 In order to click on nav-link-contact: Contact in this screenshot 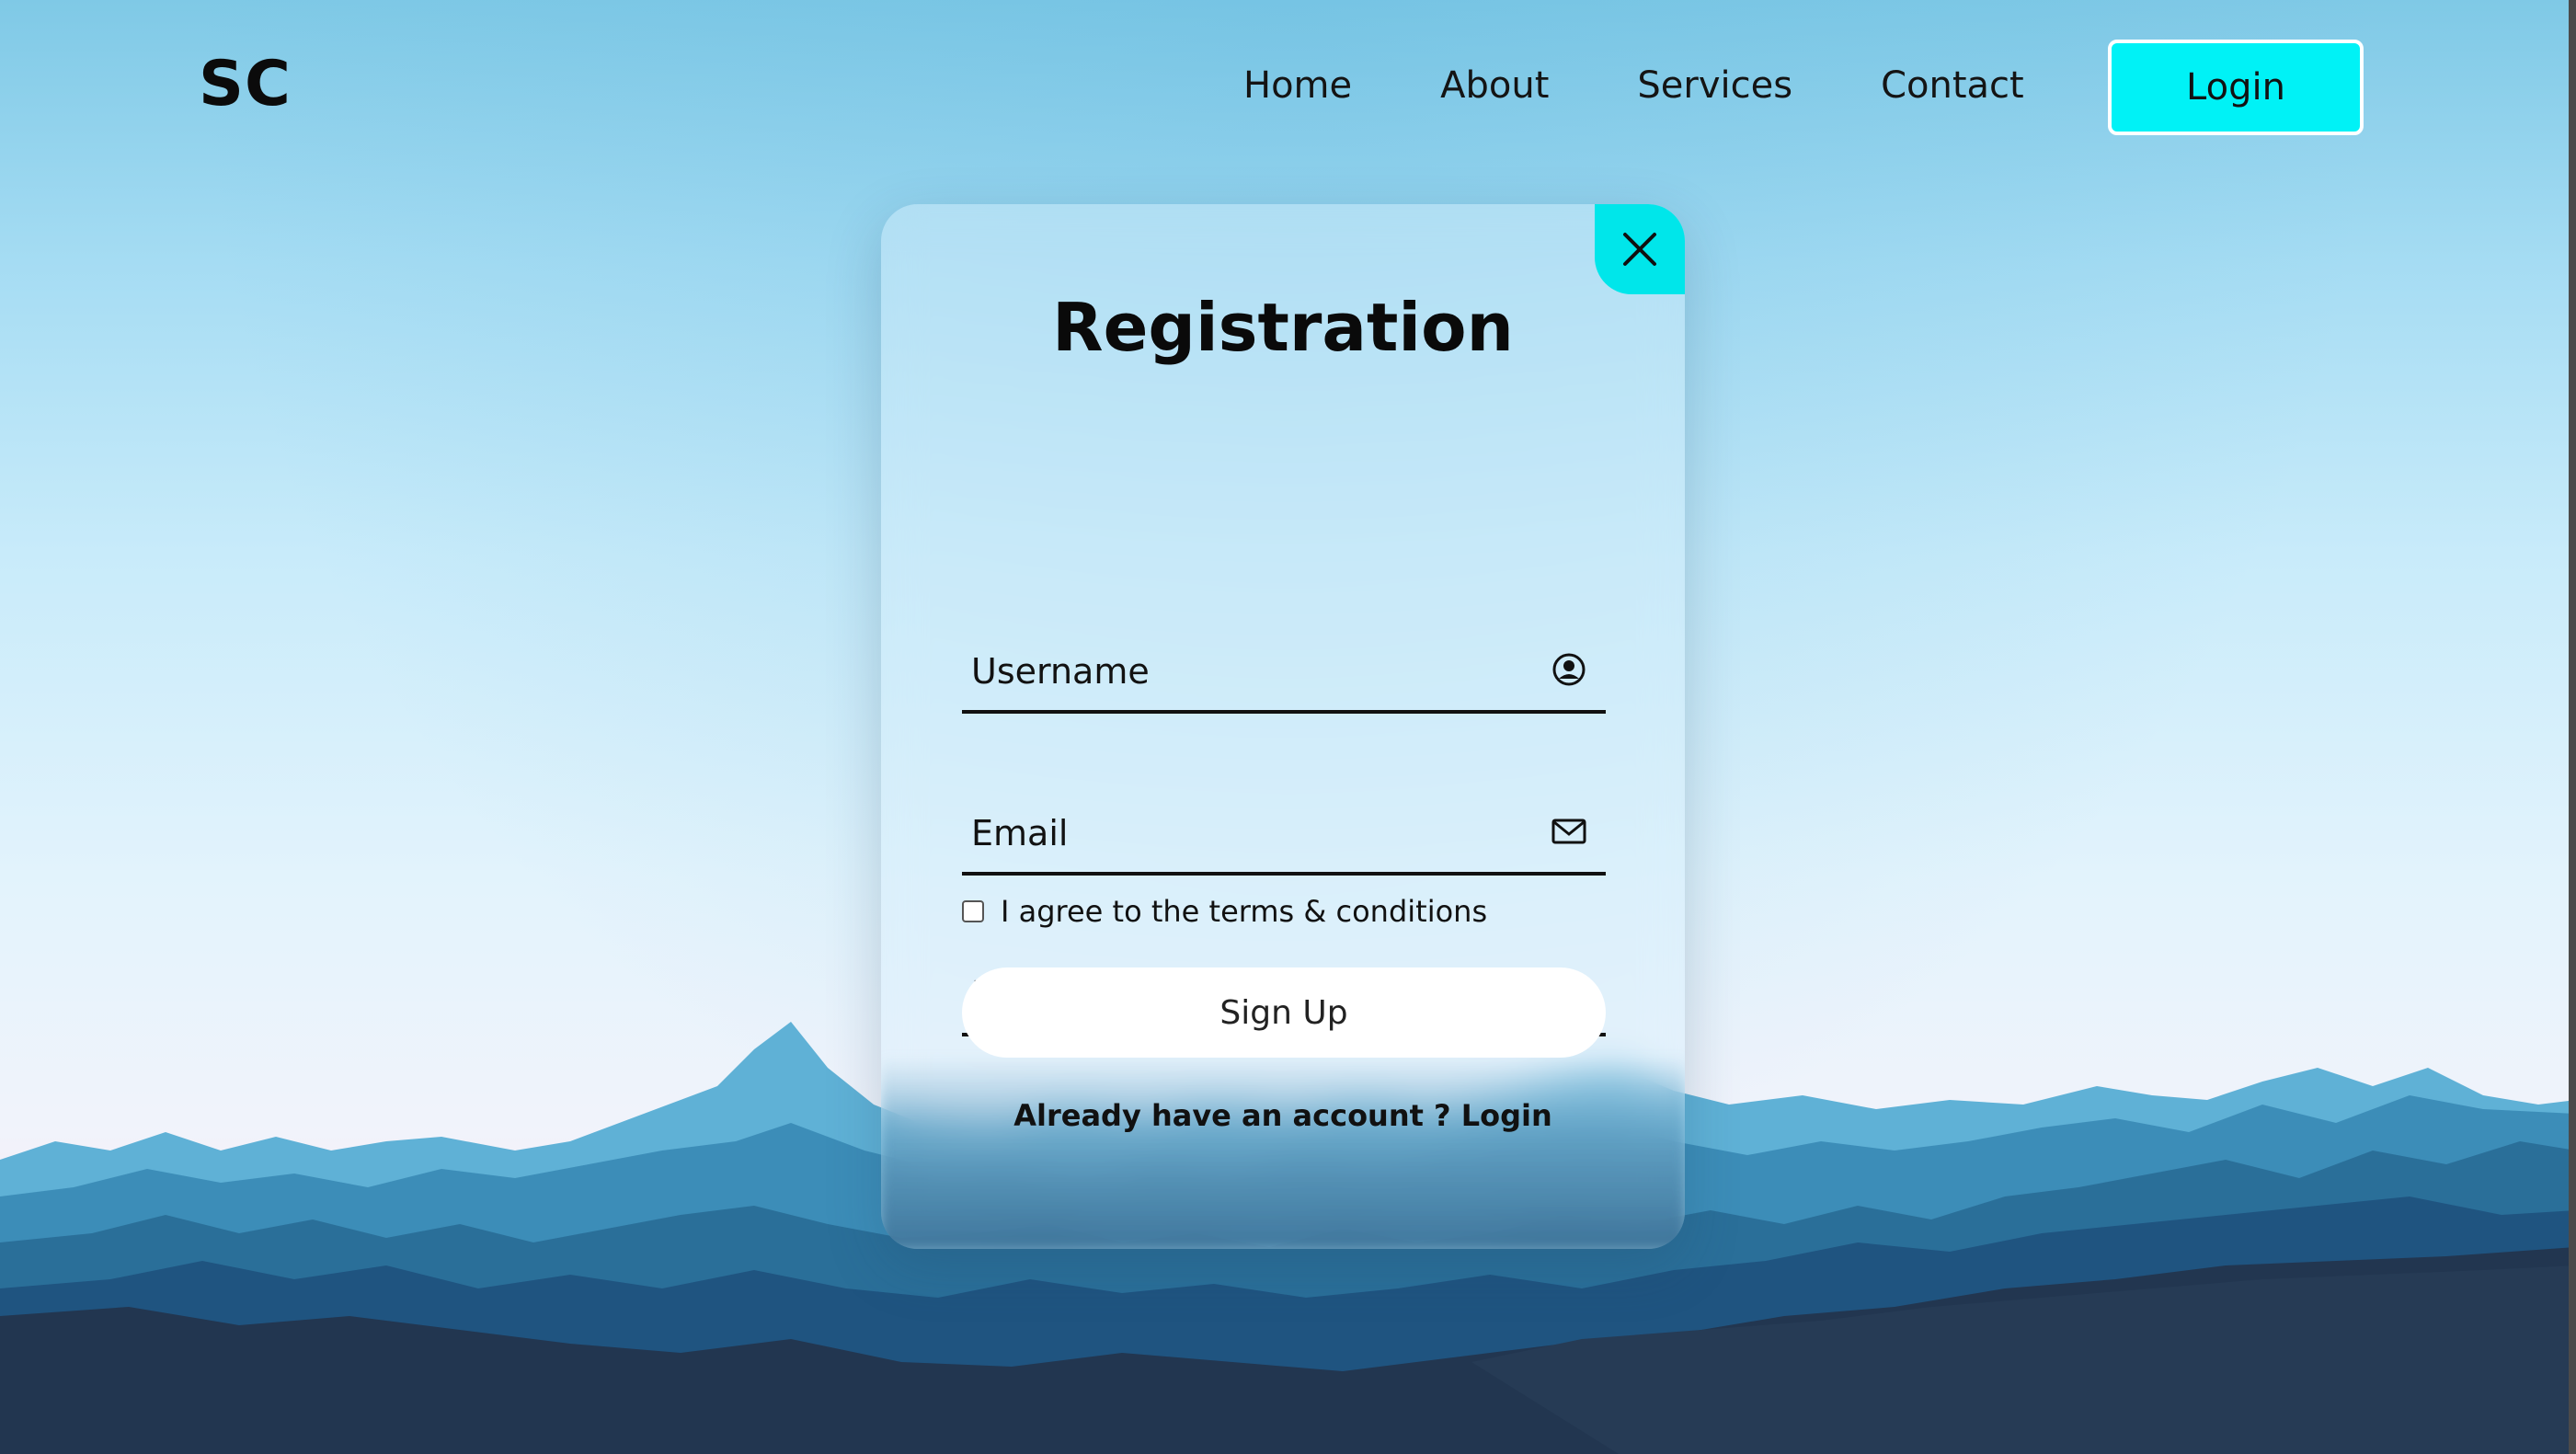, I will do `click(1953, 86)`.